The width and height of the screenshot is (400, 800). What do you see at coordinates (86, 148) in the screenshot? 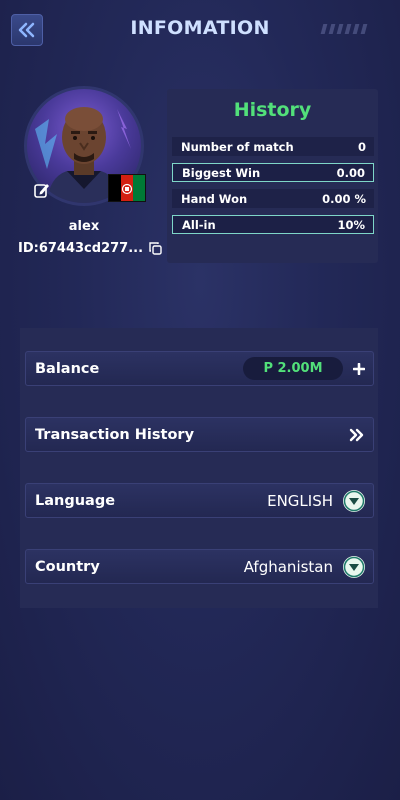
I see `avatar-container` at bounding box center [86, 148].